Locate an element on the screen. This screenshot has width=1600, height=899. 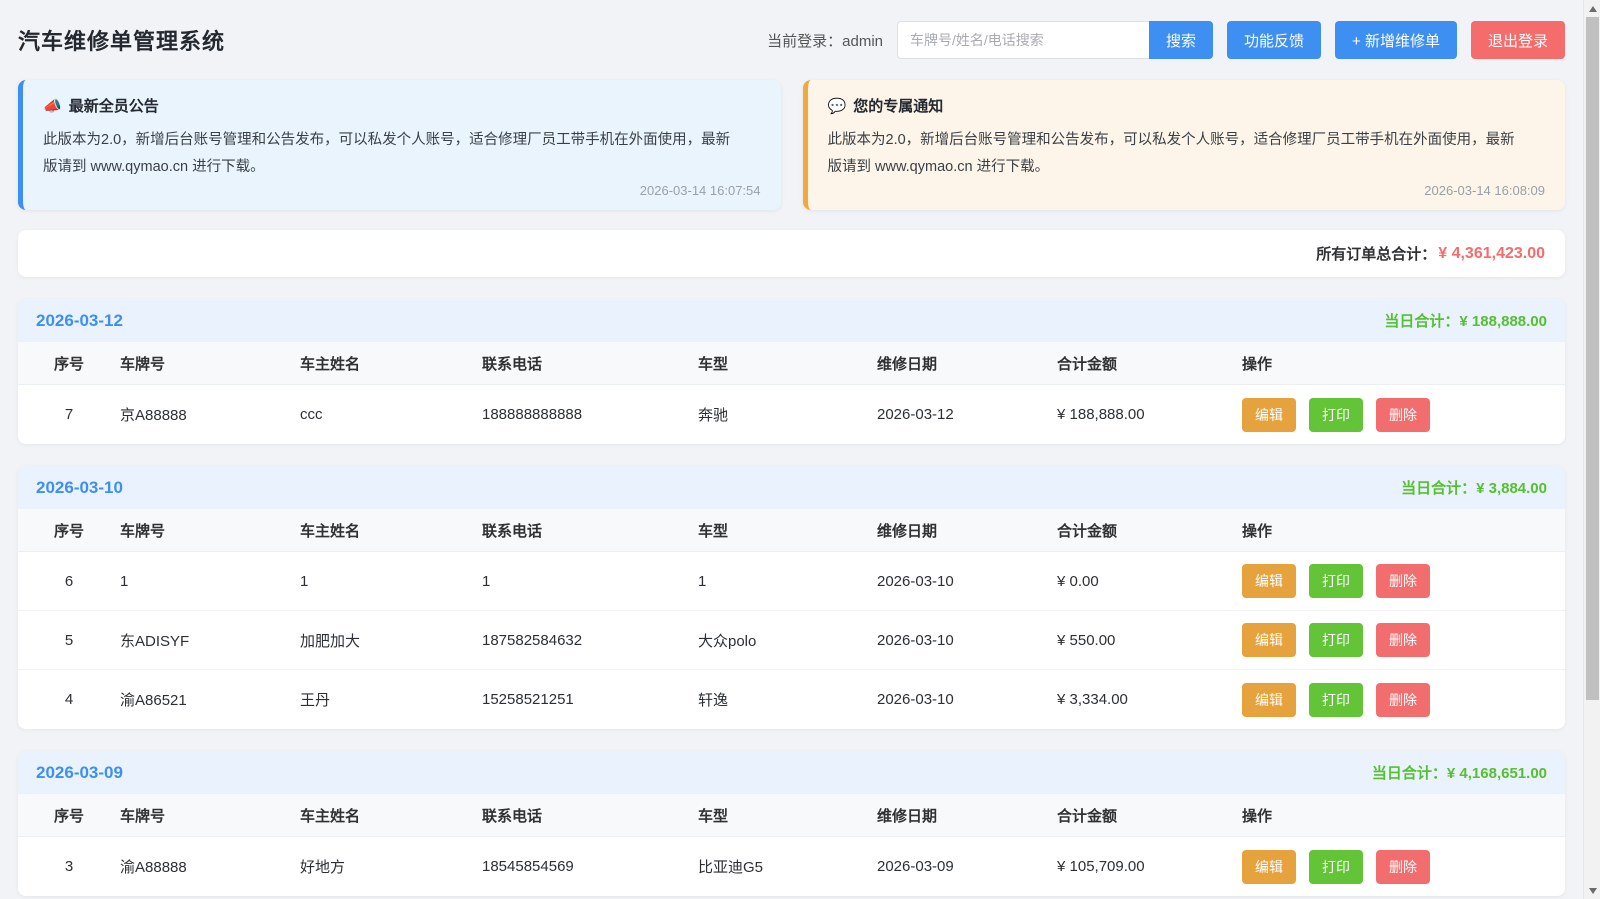
cell-serial-number: 4 is located at coordinates (69, 699).